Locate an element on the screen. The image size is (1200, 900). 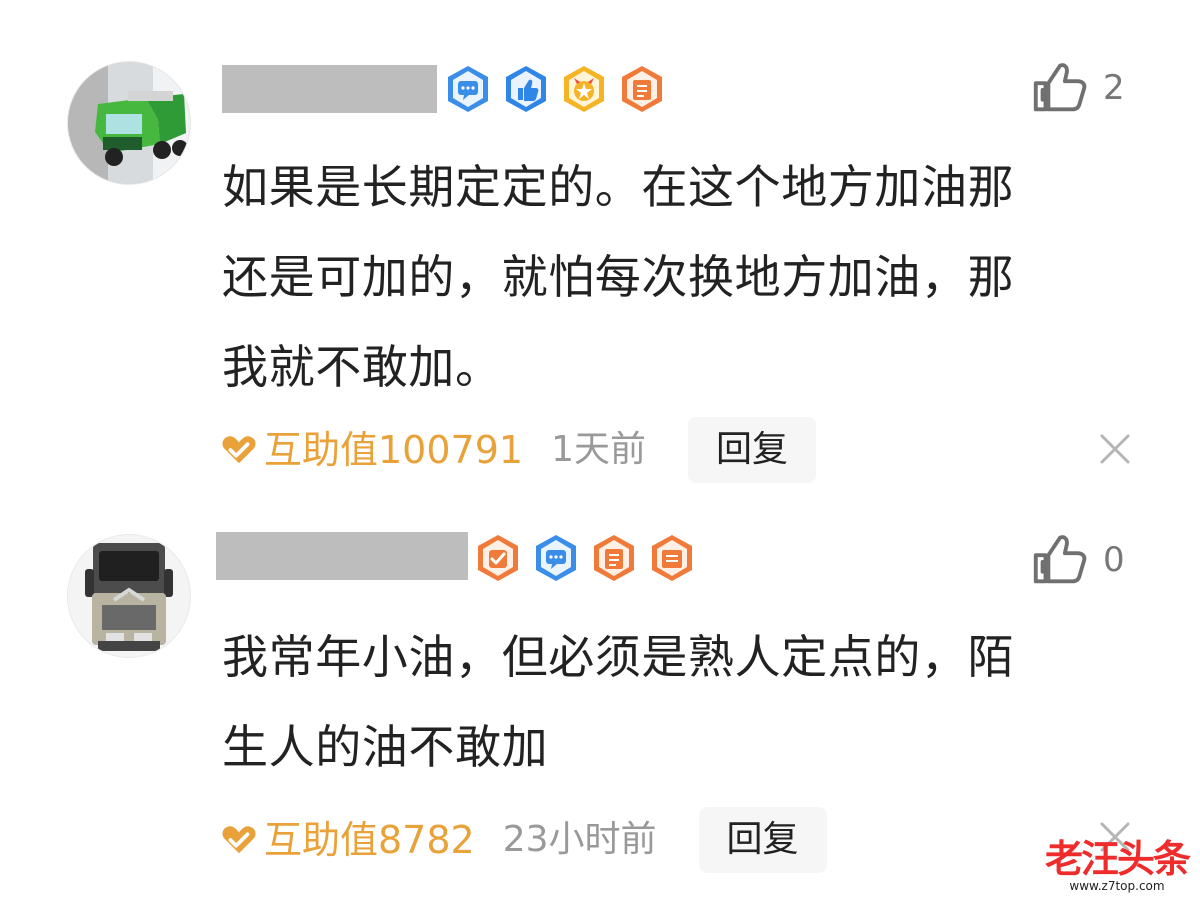
comment-meta: 互助值100791 1天前 回复 is located at coordinates (518, 450).